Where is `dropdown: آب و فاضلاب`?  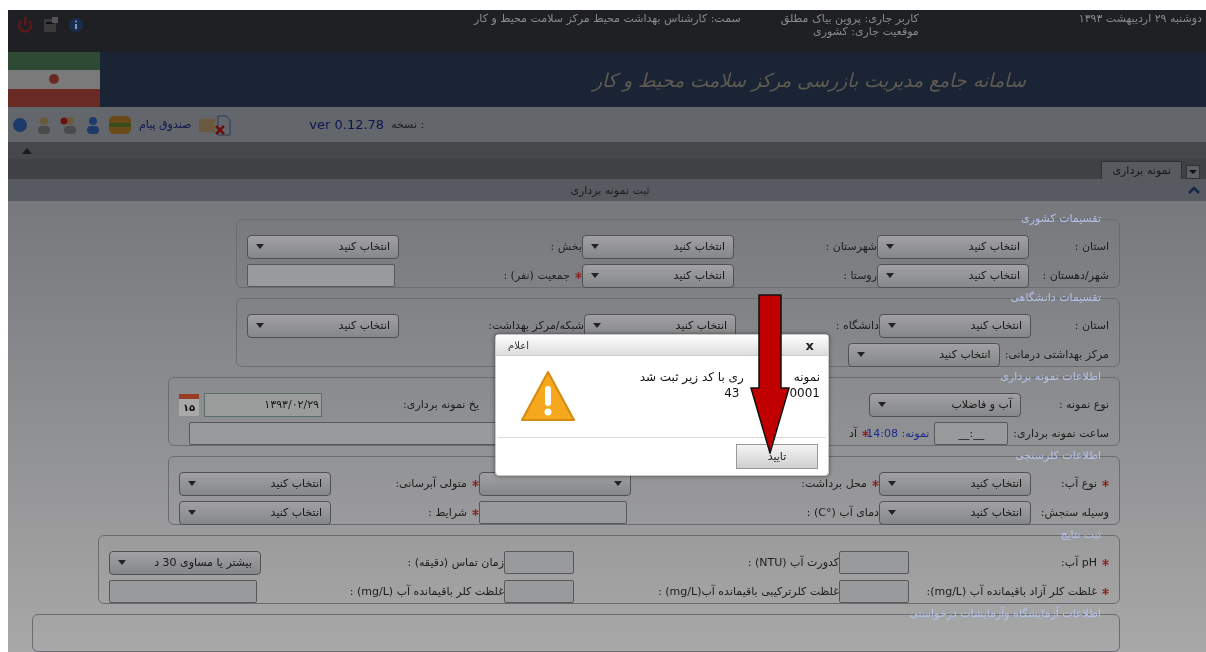 dropdown: آب و فاضلاب is located at coordinates (945, 404).